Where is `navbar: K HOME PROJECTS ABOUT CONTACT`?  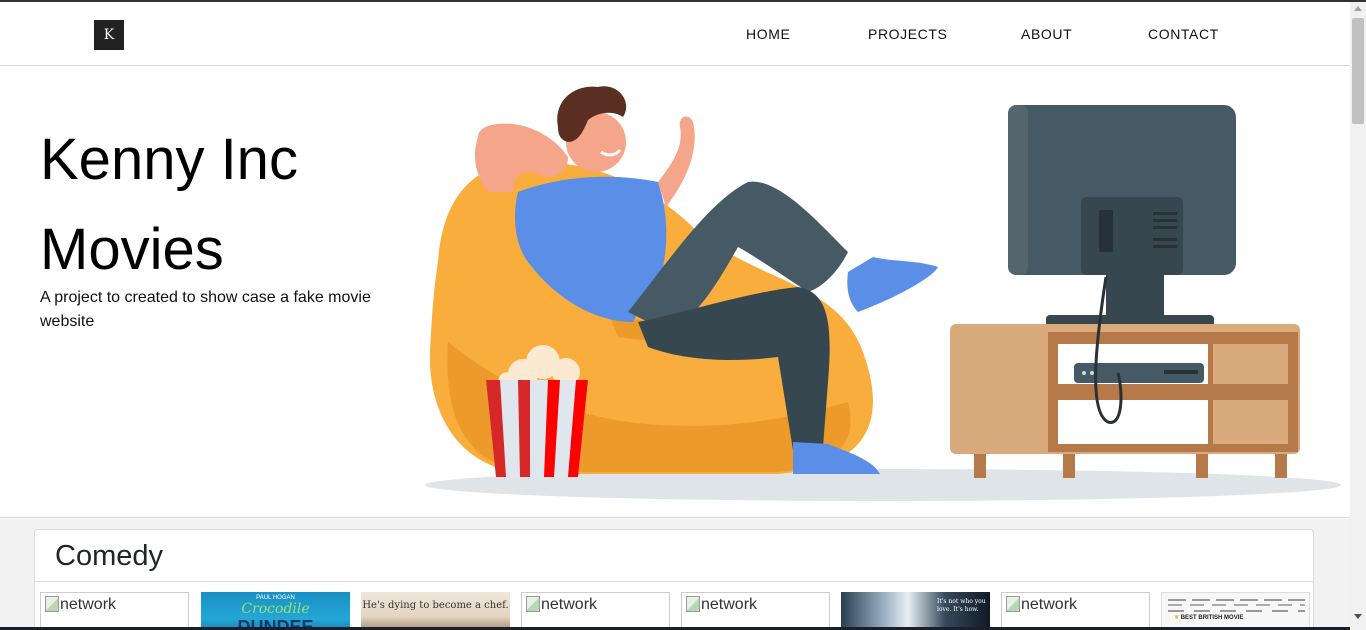
navbar: K HOME PROJECTS ABOUT CONTACT is located at coordinates (675, 34).